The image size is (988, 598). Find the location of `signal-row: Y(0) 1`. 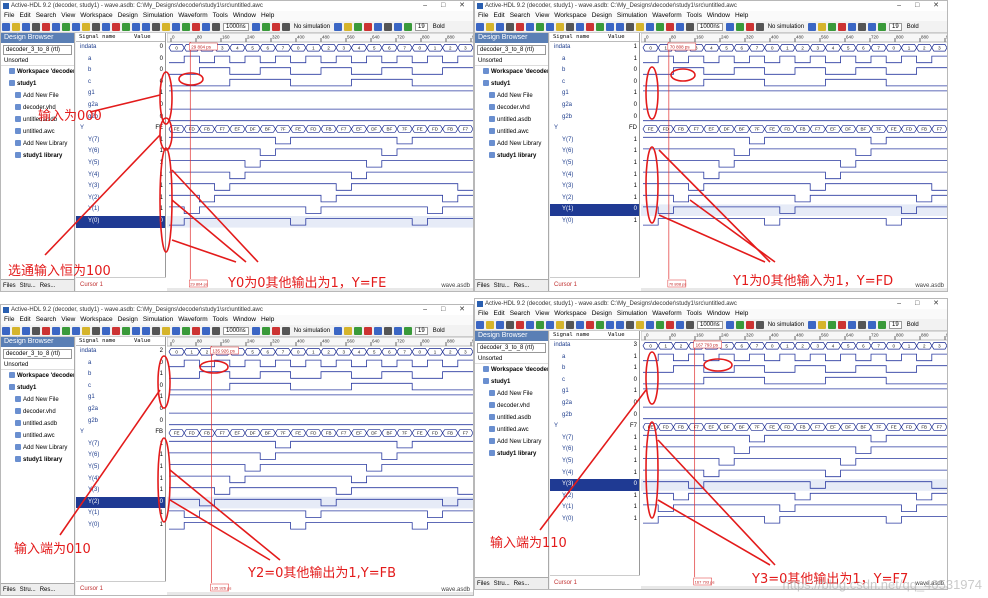

signal-row: Y(0) 1 is located at coordinates (594, 520).